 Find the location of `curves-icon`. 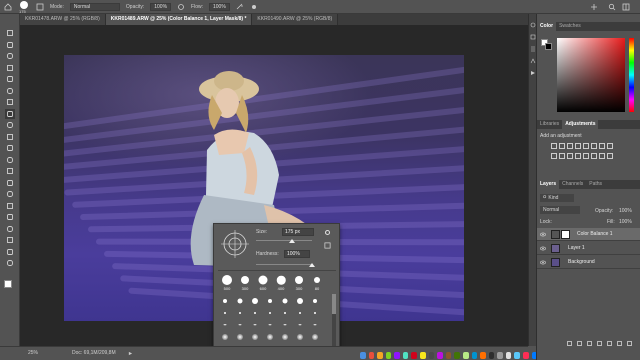

curves-icon is located at coordinates (570, 146).